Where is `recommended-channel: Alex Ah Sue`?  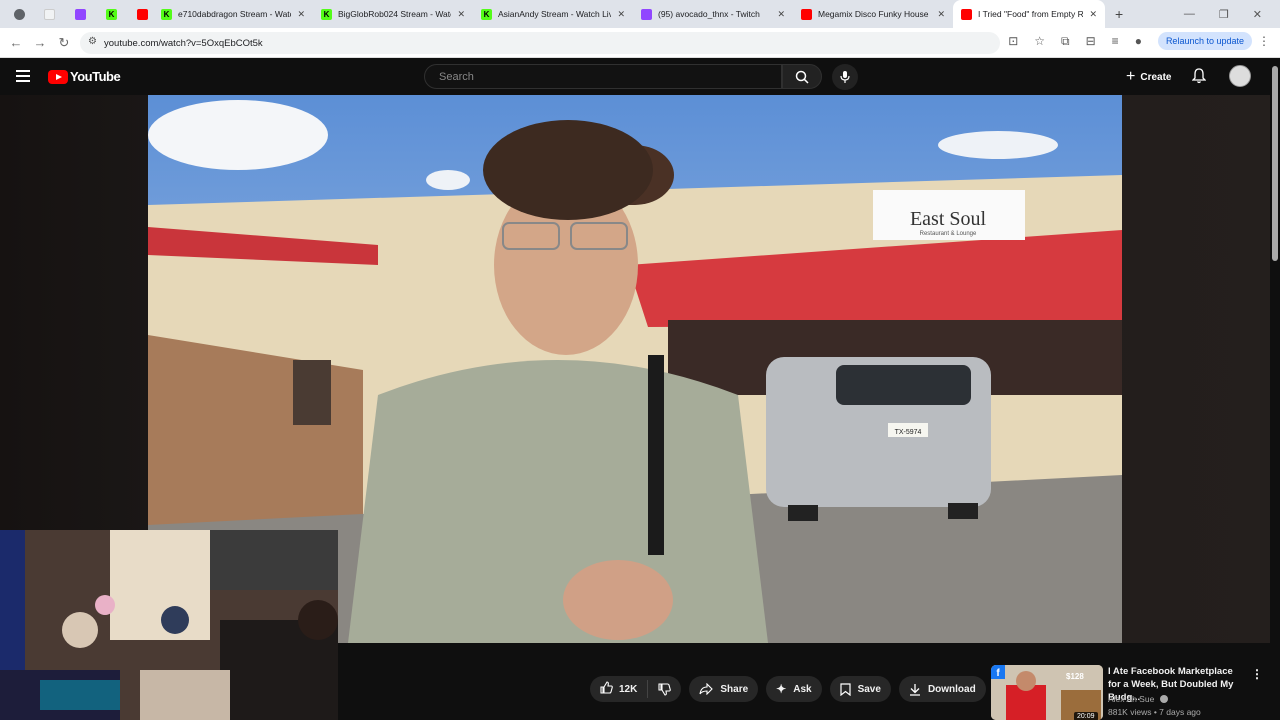
recommended-channel: Alex Ah Sue is located at coordinates (1138, 699).